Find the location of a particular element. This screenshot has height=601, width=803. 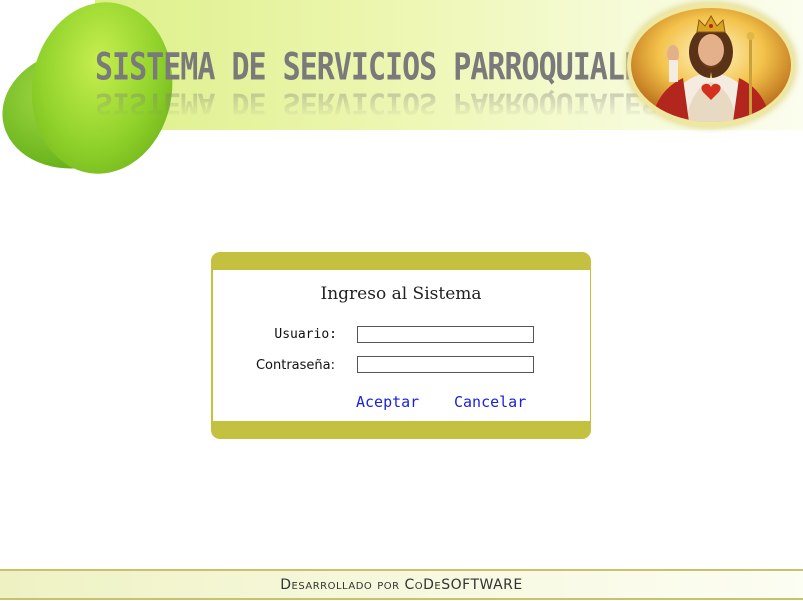

cancel-link: Cancelar is located at coordinates (490, 402).